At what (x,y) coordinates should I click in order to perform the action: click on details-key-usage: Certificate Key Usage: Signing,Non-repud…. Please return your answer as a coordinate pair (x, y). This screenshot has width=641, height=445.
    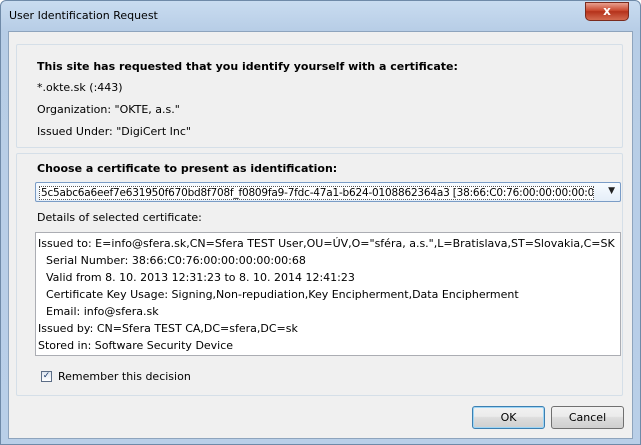
    Looking at the image, I should click on (282, 294).